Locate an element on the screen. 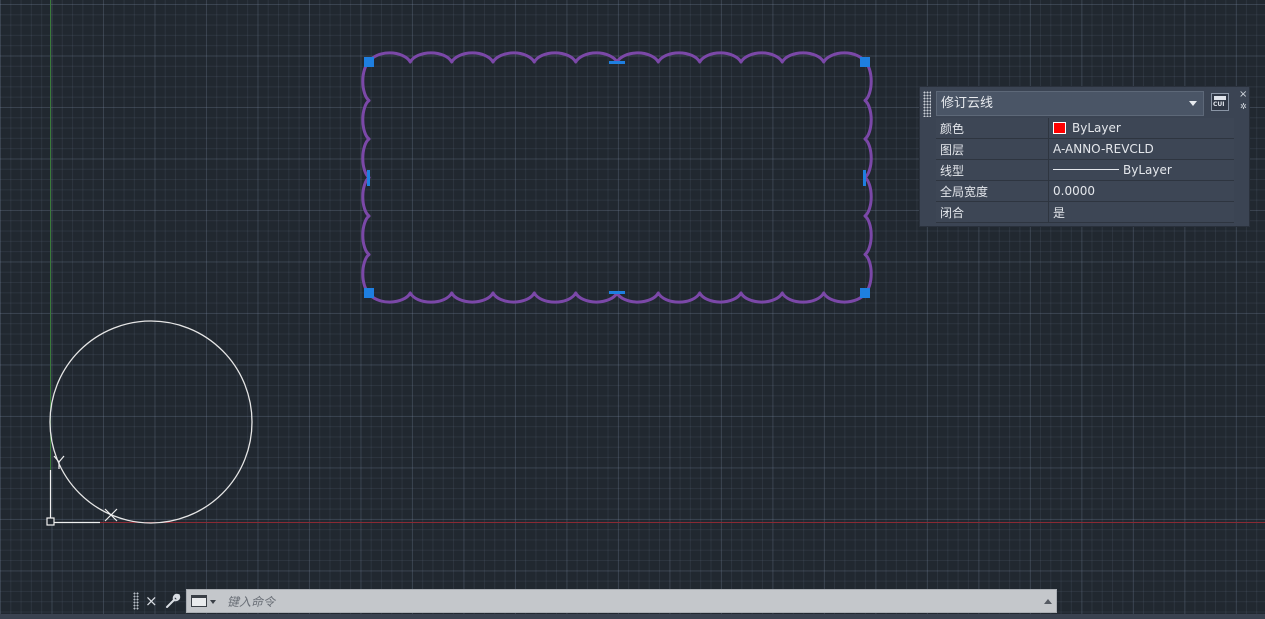 Image resolution: width=1265 pixels, height=619 pixels. color-value: ByLayer is located at coordinates (1096, 128).